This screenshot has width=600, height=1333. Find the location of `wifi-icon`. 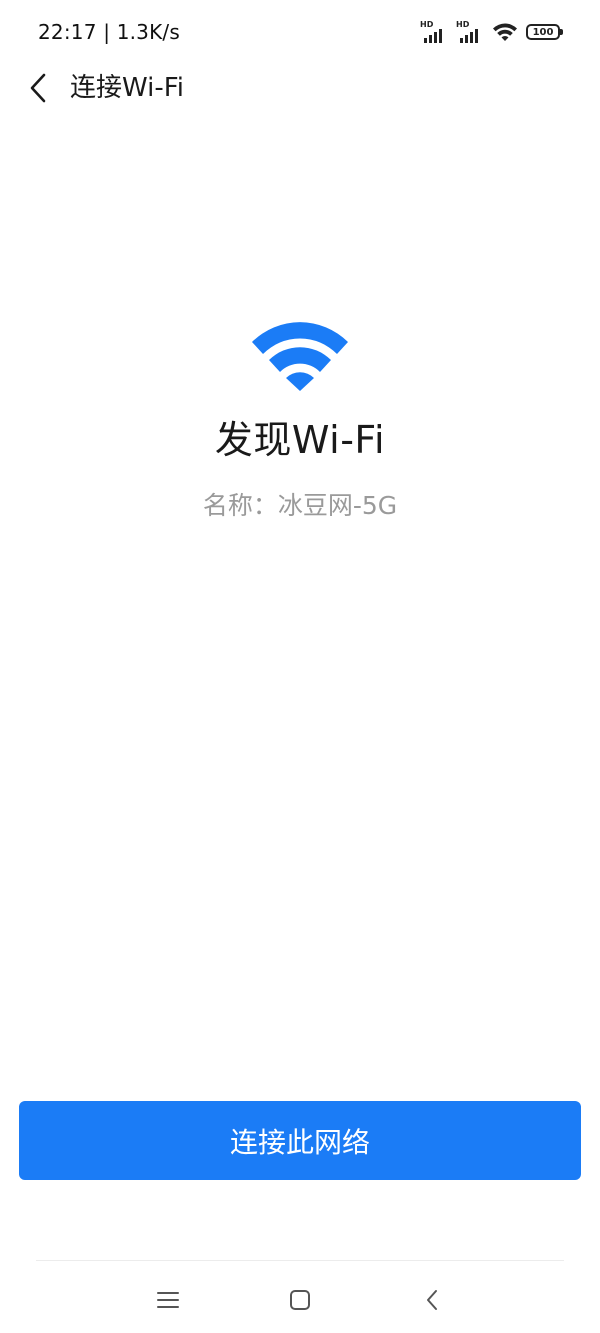

wifi-icon is located at coordinates (300, 356).